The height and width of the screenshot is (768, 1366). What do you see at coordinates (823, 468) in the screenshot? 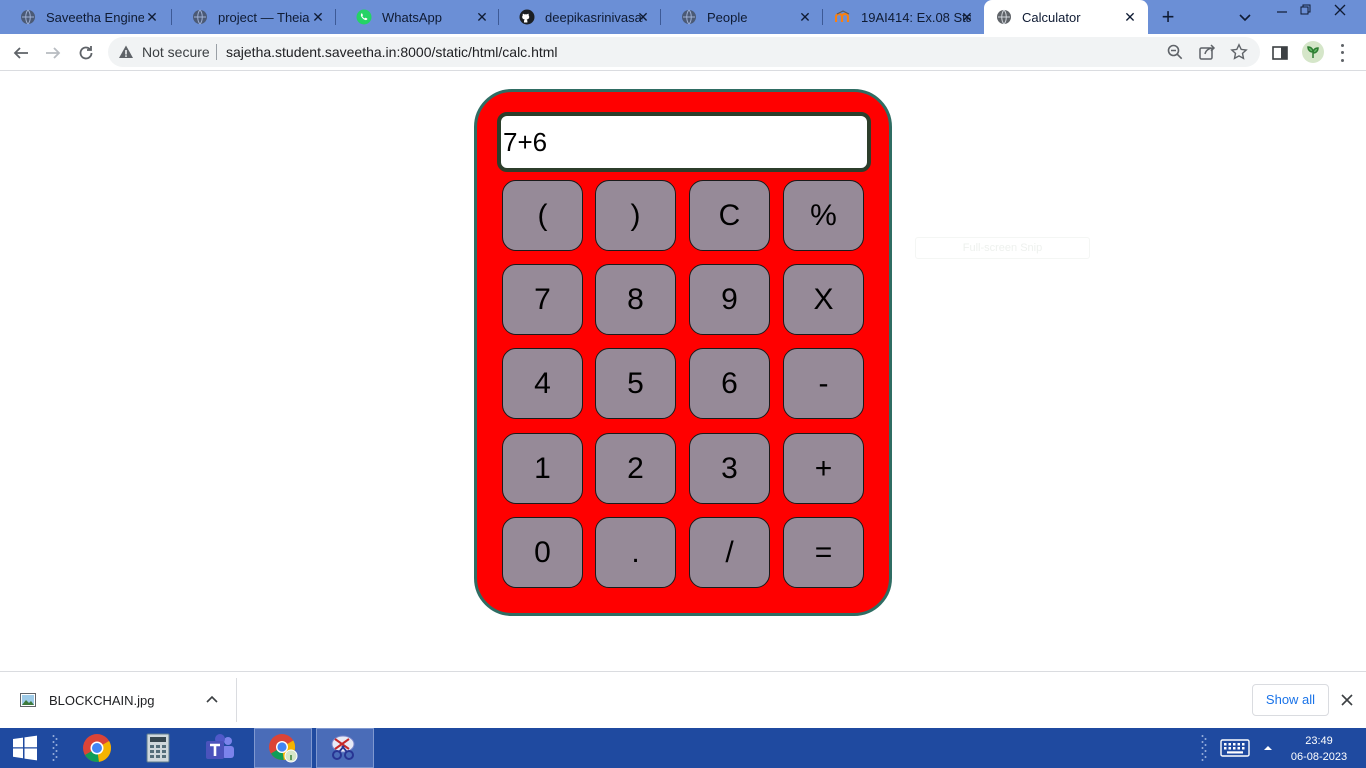
I see `key-plus: +` at bounding box center [823, 468].